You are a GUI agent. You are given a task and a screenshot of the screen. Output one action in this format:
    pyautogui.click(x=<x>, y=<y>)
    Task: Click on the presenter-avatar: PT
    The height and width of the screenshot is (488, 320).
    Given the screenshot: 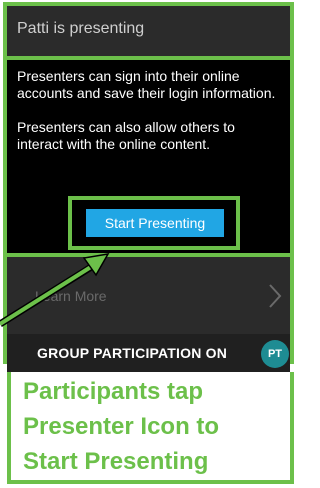 What is the action you would take?
    pyautogui.click(x=275, y=354)
    